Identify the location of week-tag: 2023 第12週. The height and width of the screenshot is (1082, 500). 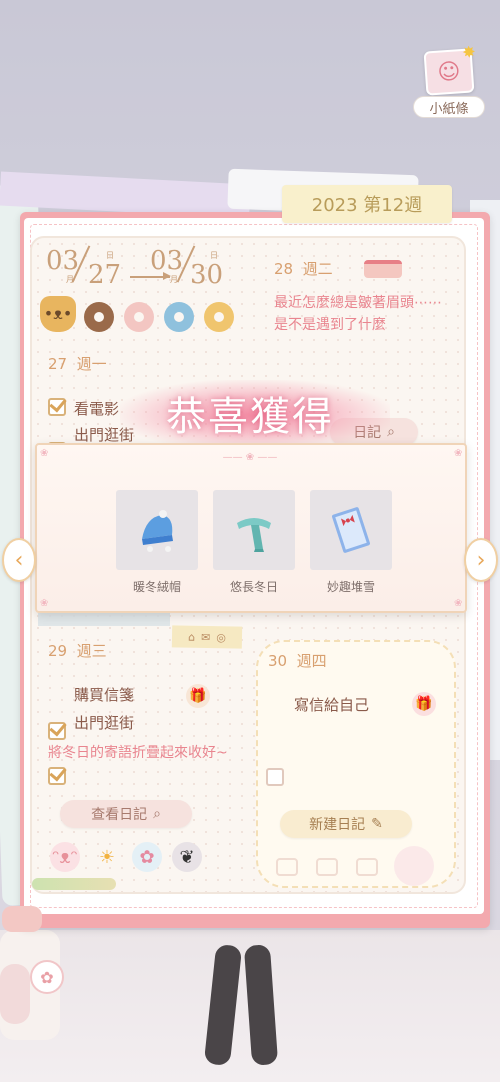
(367, 204).